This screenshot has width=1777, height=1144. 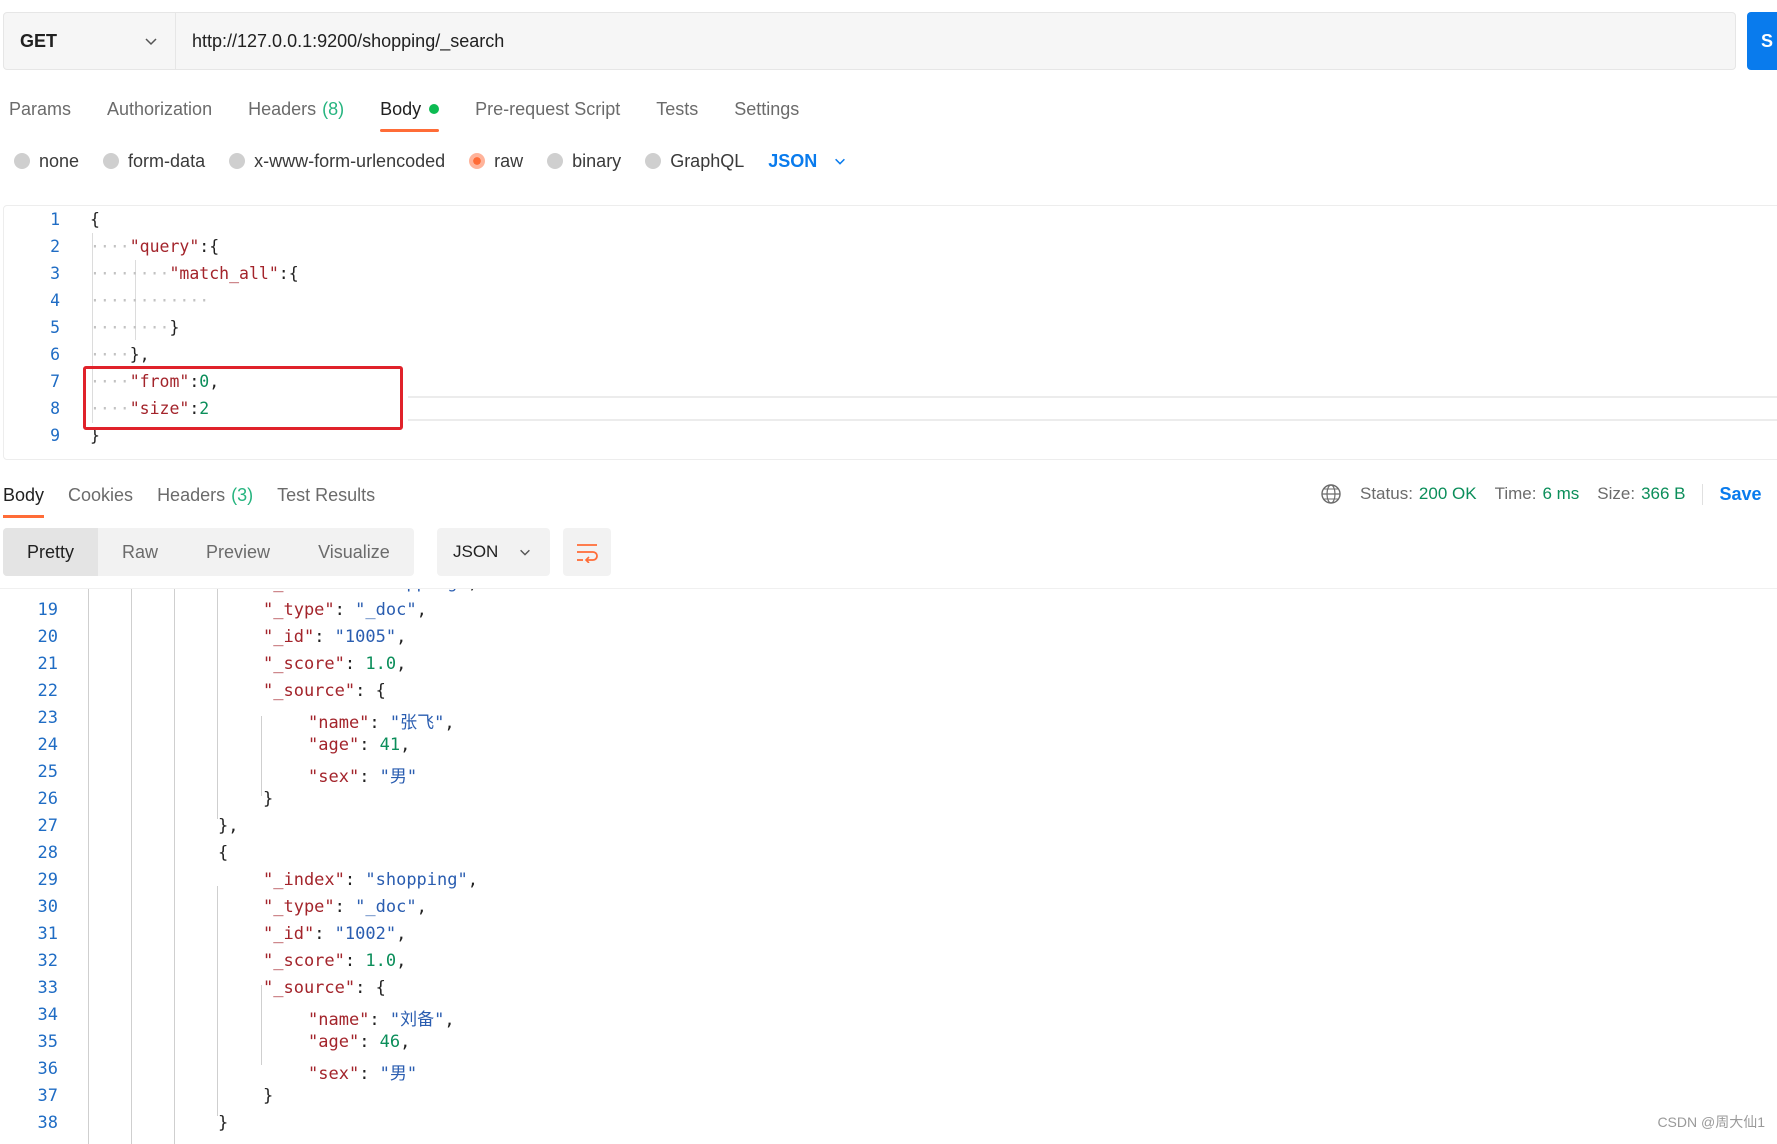 What do you see at coordinates (47, 1123) in the screenshot?
I see `response-line-number: 38` at bounding box center [47, 1123].